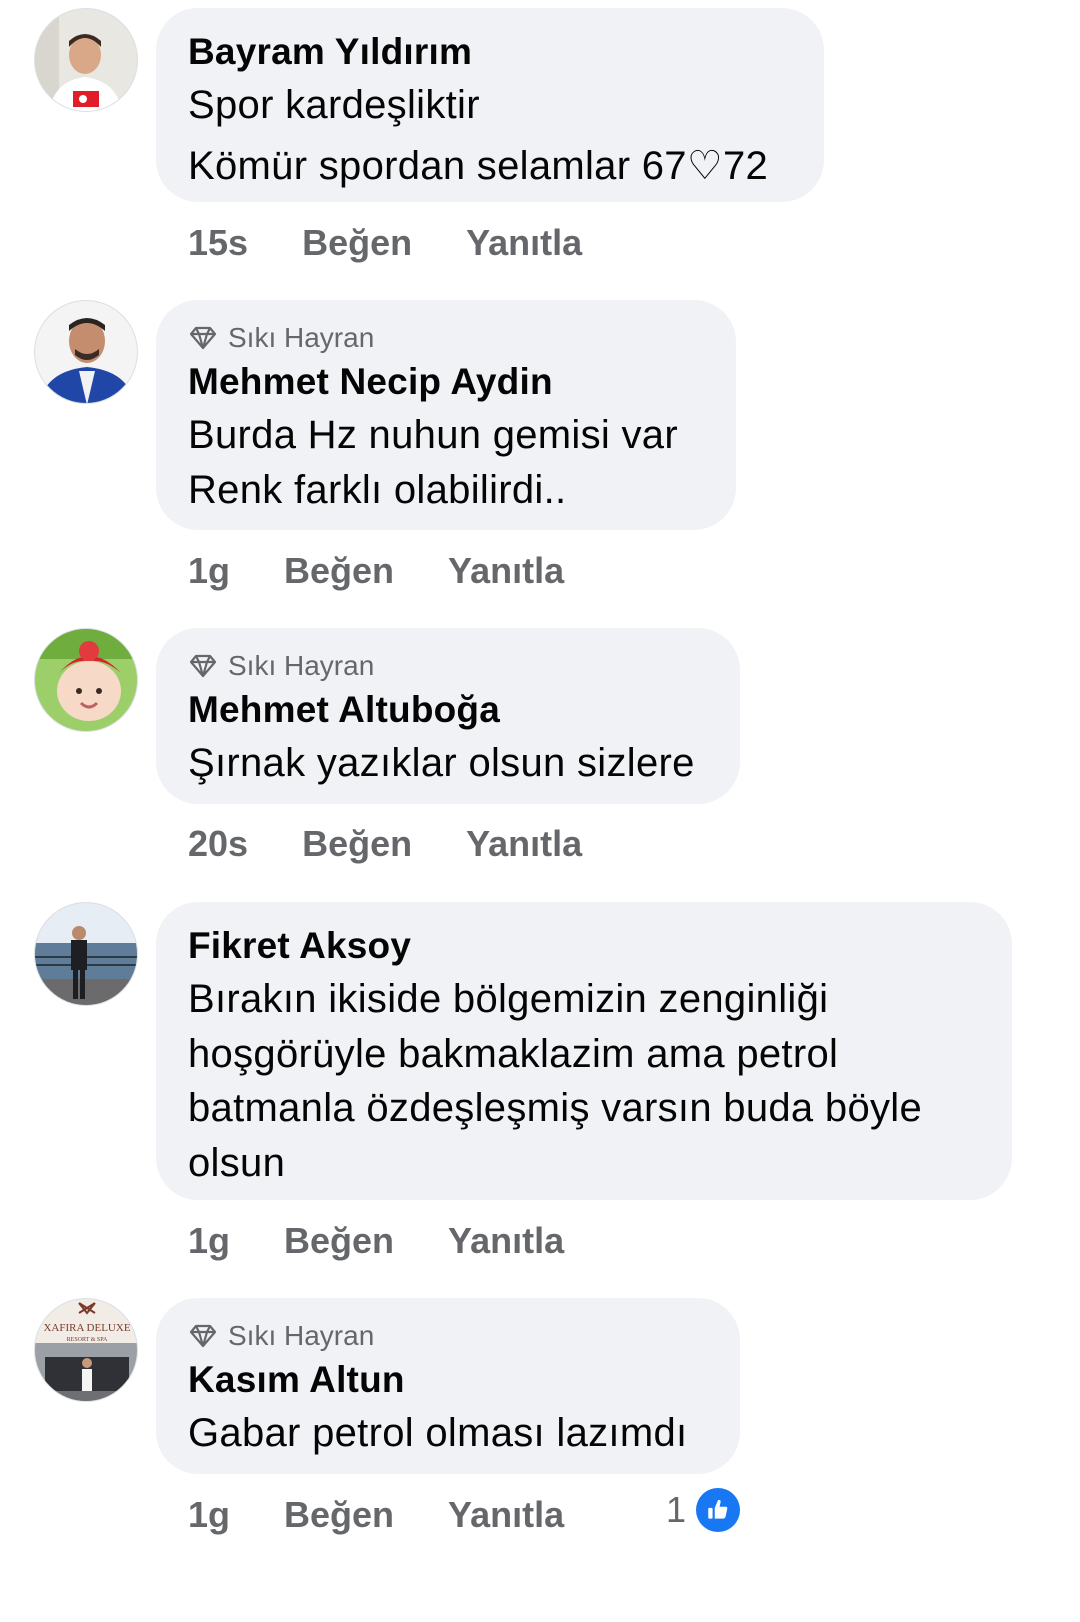 The height and width of the screenshot is (1622, 1080). What do you see at coordinates (237, 1162) in the screenshot?
I see `comment-text-line: olsun` at bounding box center [237, 1162].